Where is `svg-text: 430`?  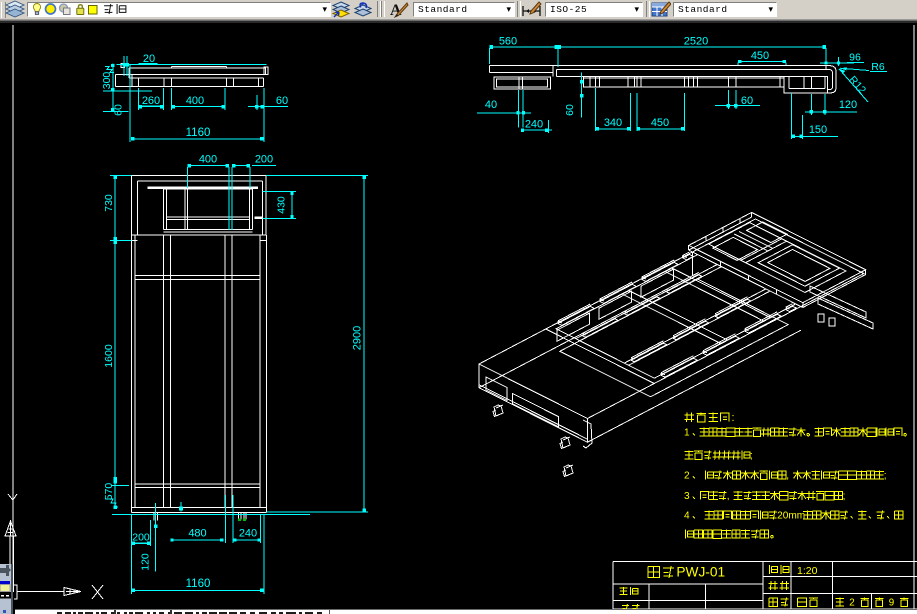
svg-text: 430 is located at coordinates (282, 205).